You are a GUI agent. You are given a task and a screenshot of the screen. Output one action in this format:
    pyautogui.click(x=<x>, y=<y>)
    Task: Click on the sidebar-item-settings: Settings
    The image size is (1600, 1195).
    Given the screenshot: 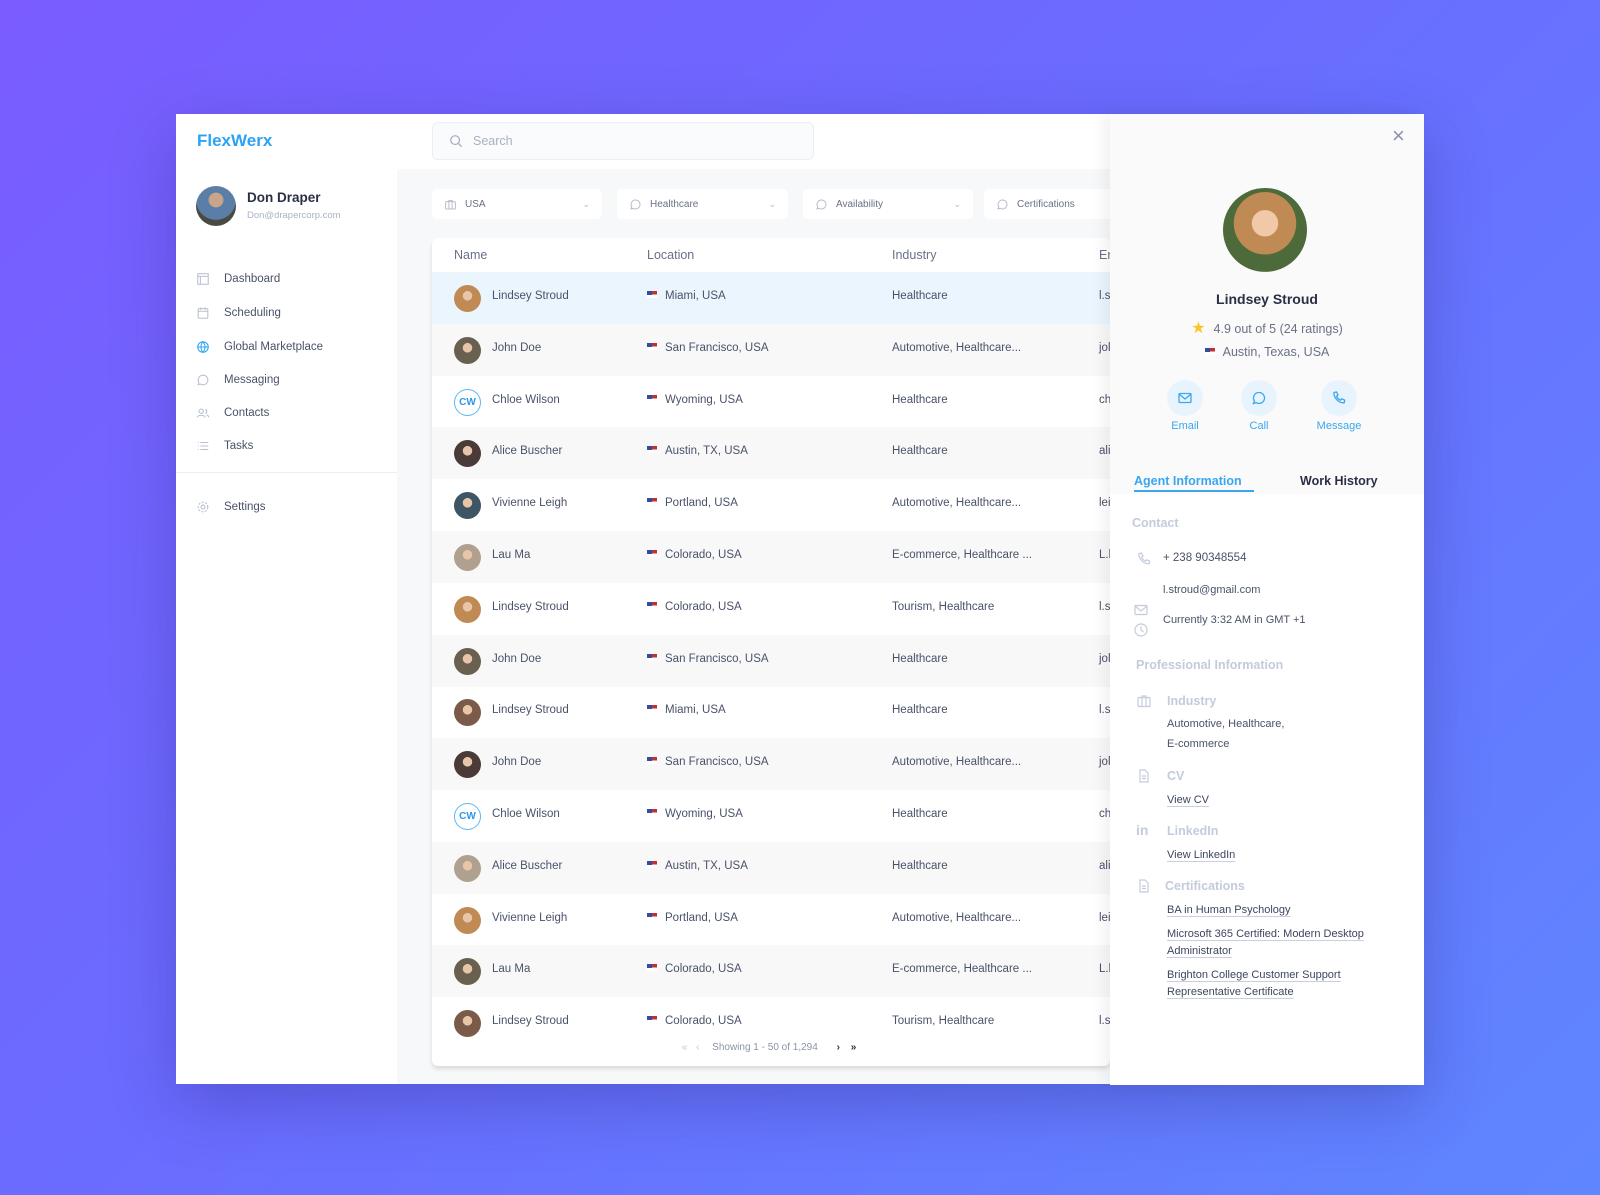 What is the action you would take?
    pyautogui.click(x=231, y=507)
    